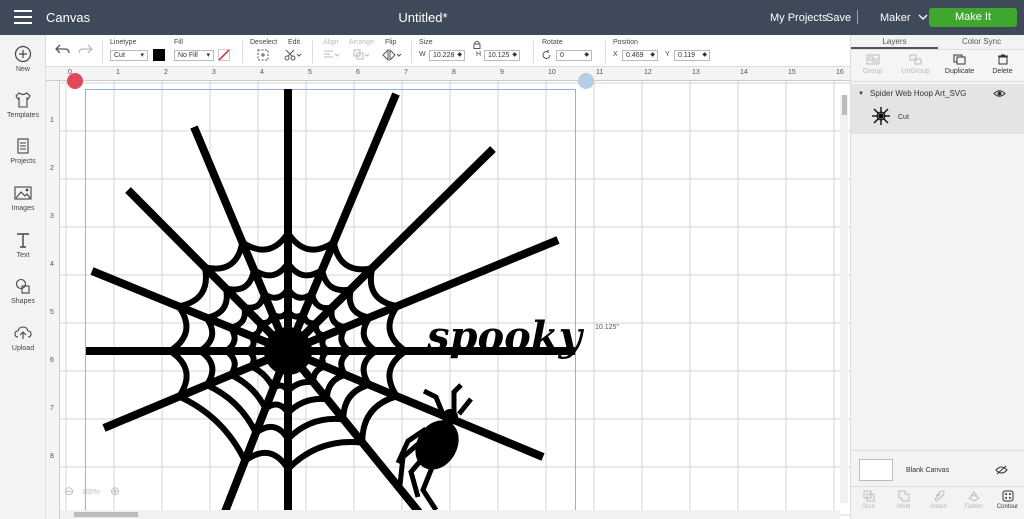  What do you see at coordinates (106, 514) in the screenshot?
I see `horizontal-scroll-thumb` at bounding box center [106, 514].